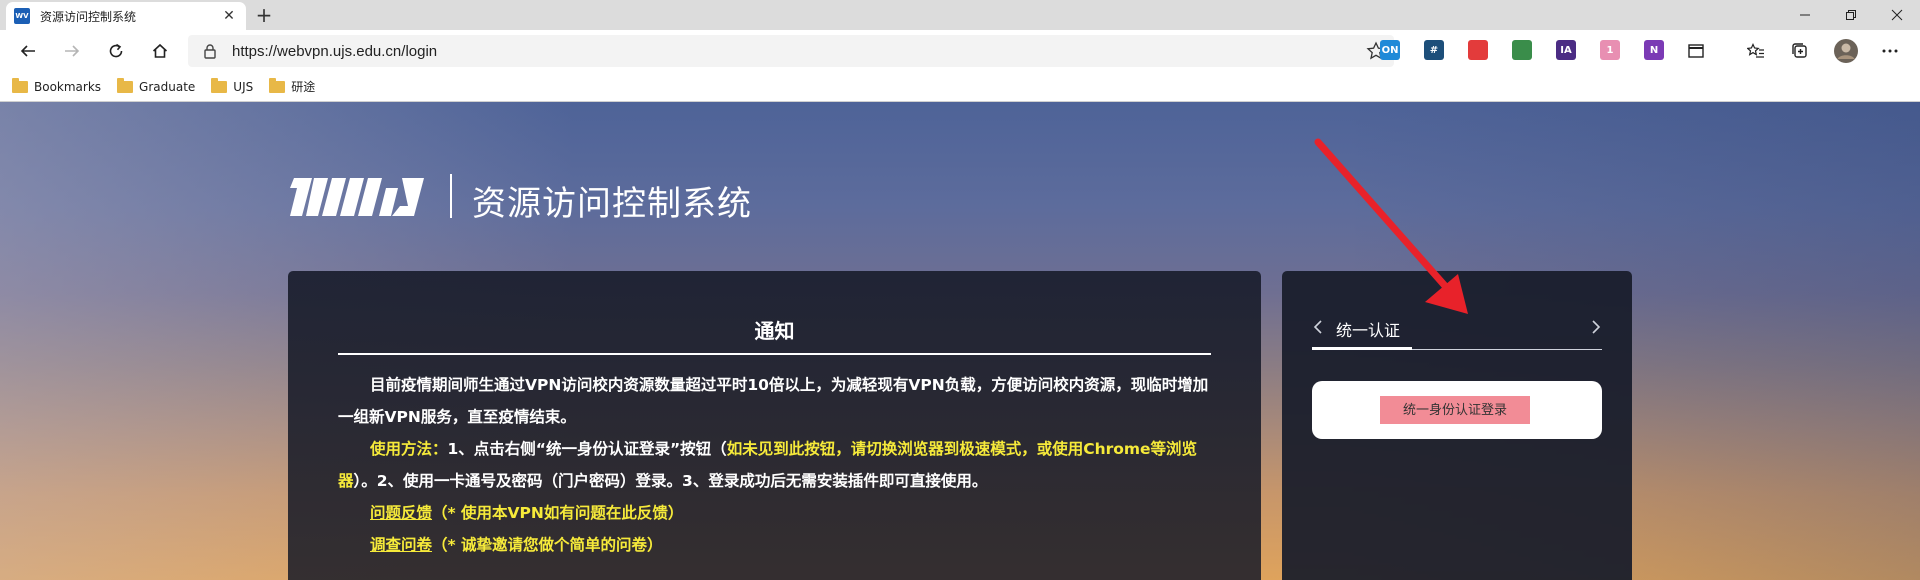 This screenshot has width=1920, height=580. What do you see at coordinates (264, 15) in the screenshot?
I see `new-tab-icon: +` at bounding box center [264, 15].